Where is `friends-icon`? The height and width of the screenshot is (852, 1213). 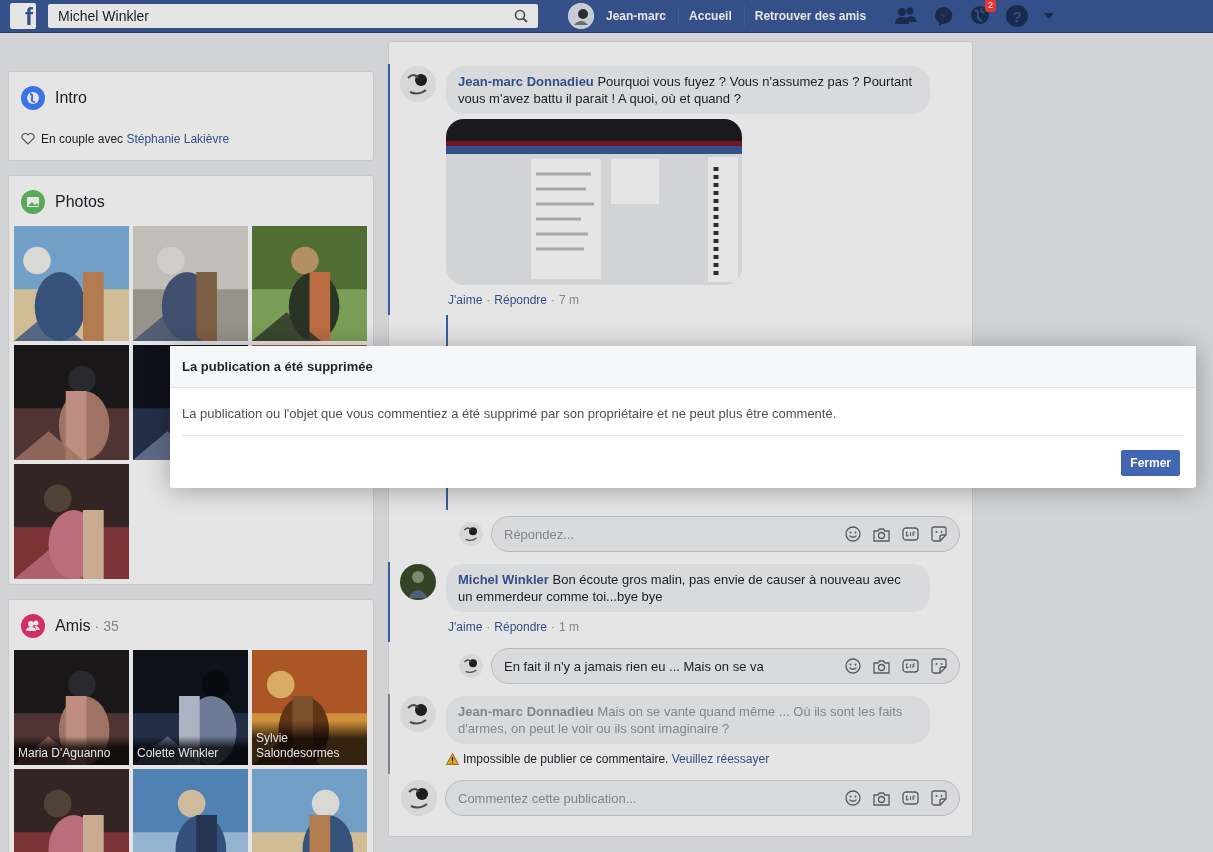
friends-icon is located at coordinates (33, 626).